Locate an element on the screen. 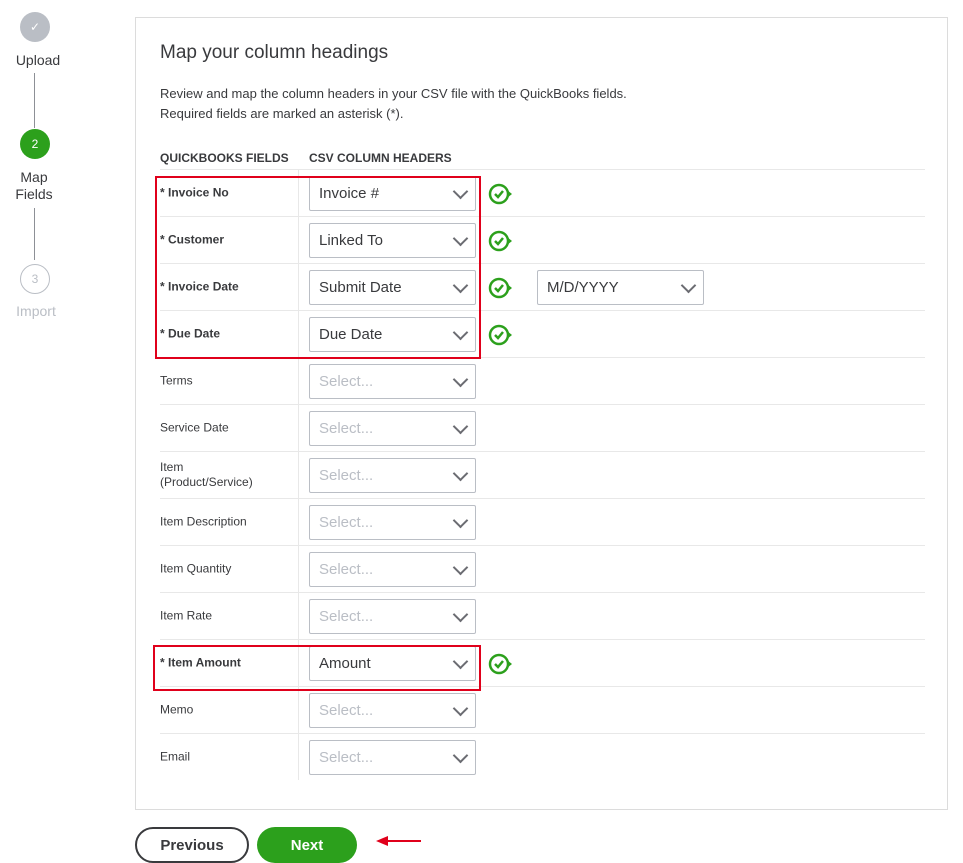 This screenshot has height=863, width=963. date-format-select: M/D/YYYY is located at coordinates (620, 287).